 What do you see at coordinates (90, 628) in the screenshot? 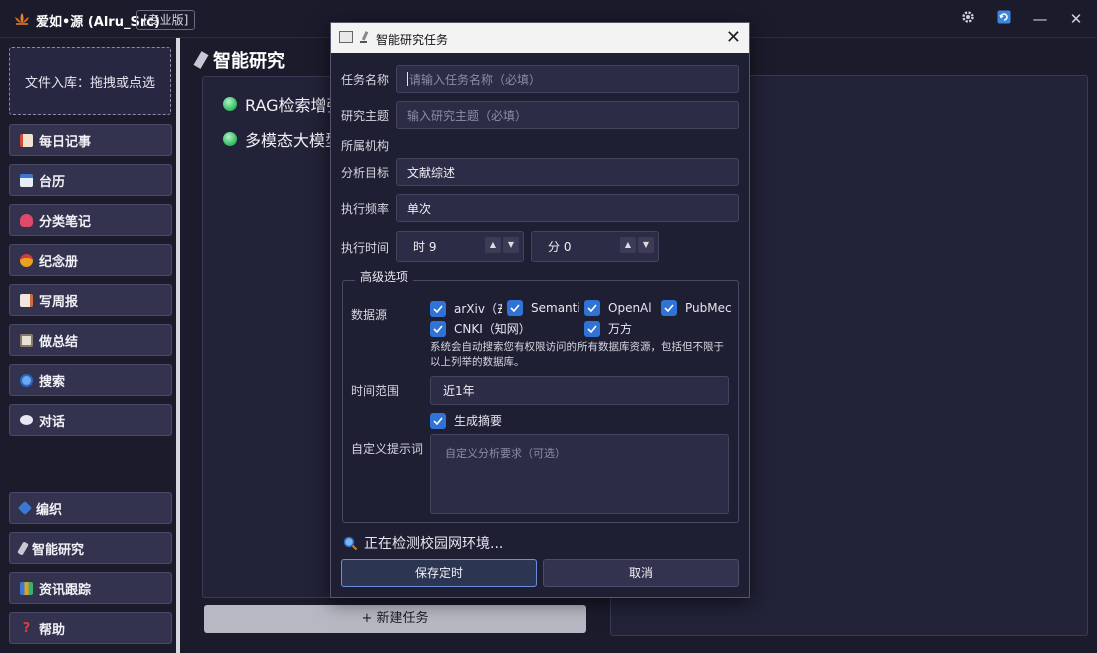
I see `sidebar-item-help: ? 帮助` at bounding box center [90, 628].